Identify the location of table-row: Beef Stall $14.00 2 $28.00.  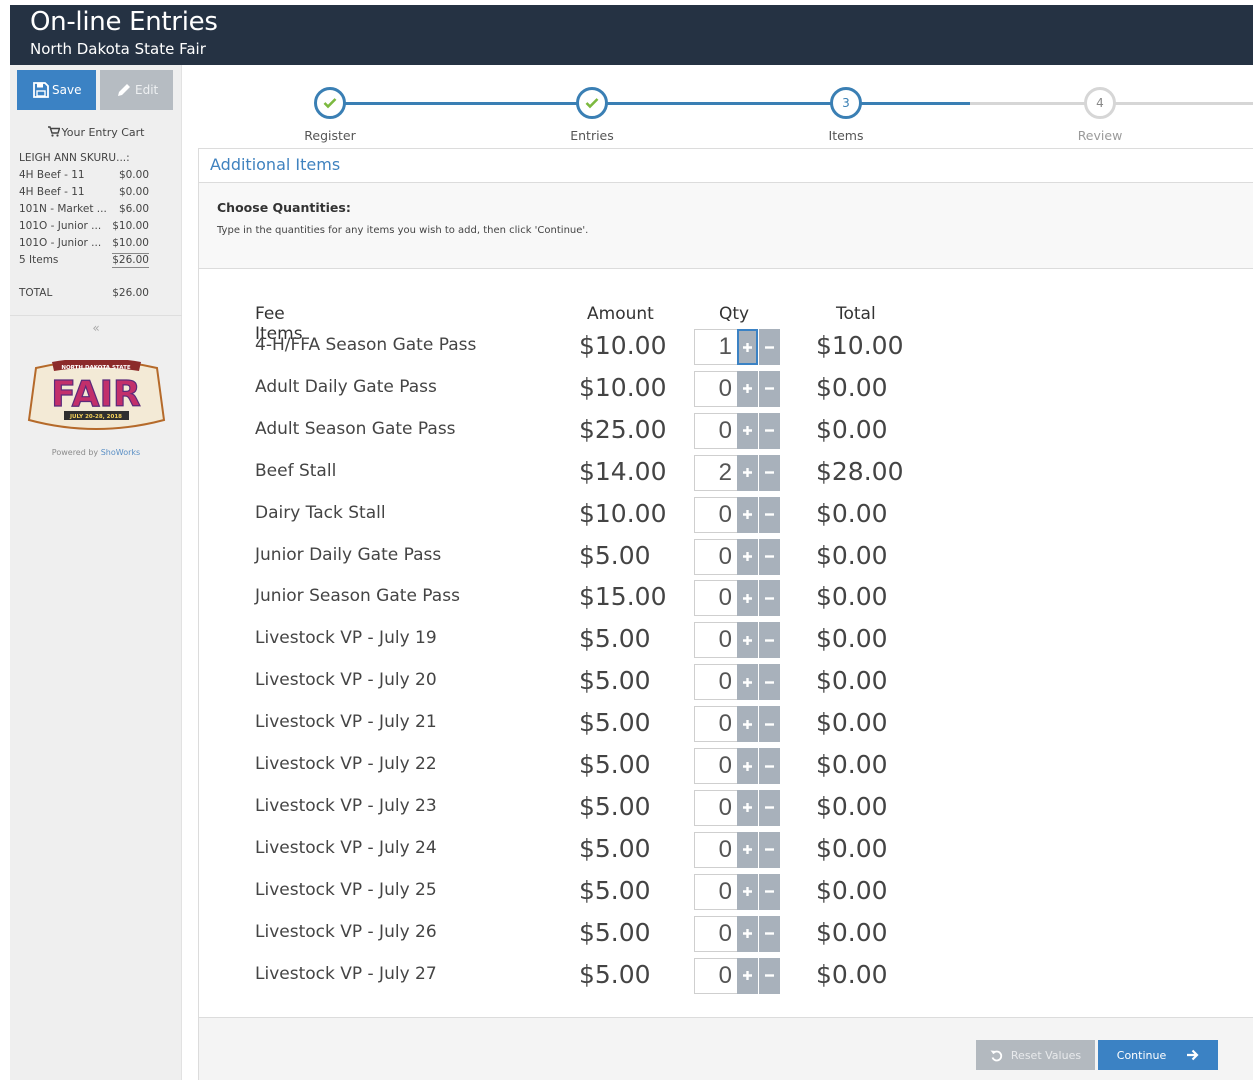
(605, 476).